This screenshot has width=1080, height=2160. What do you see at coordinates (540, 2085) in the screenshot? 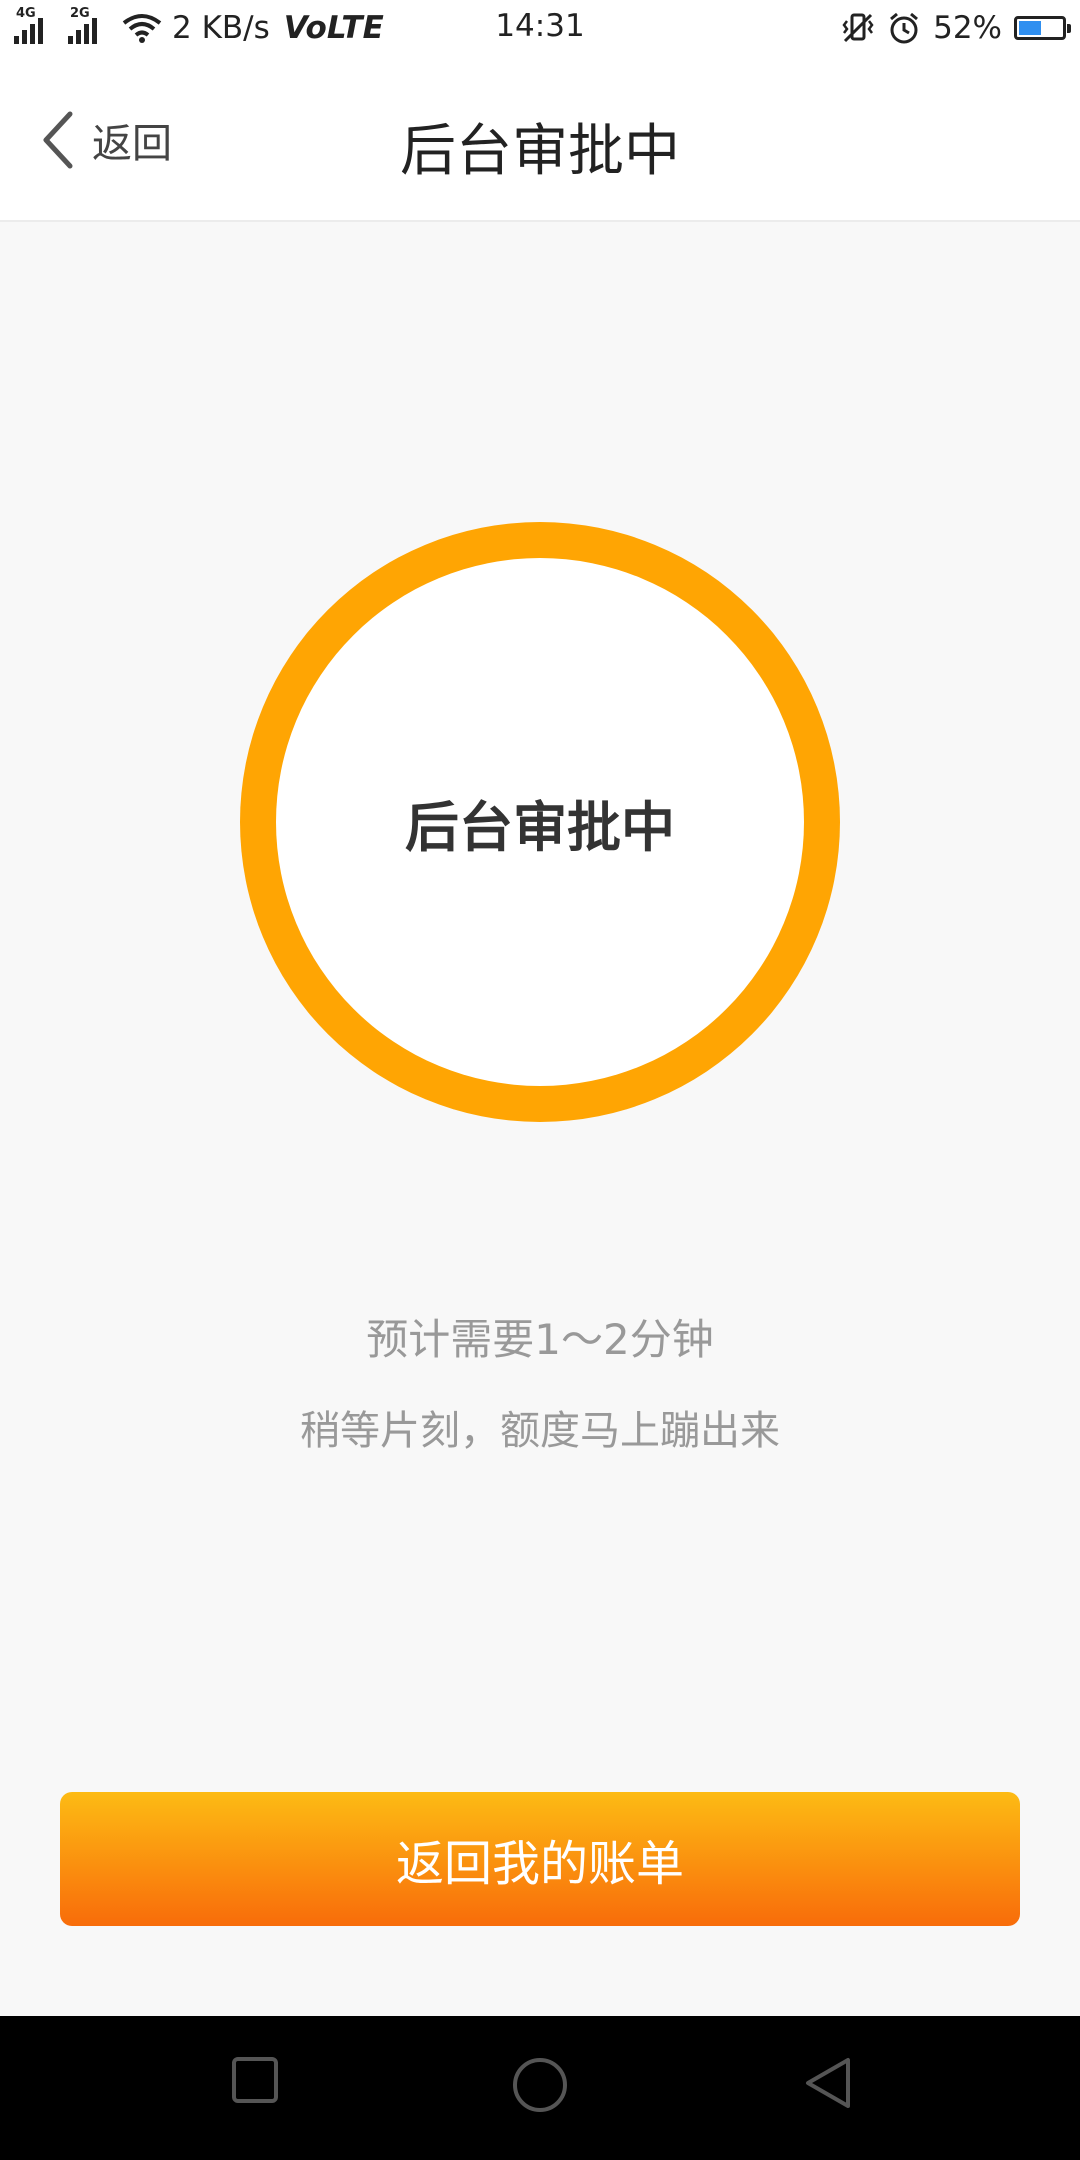
I see `home-icon` at bounding box center [540, 2085].